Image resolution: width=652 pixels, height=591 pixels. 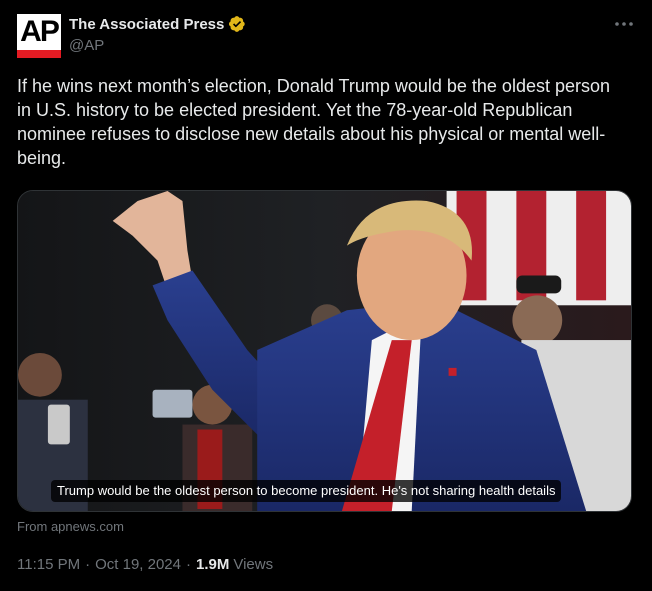 I want to click on author-handle: @AP, so click(x=86, y=45).